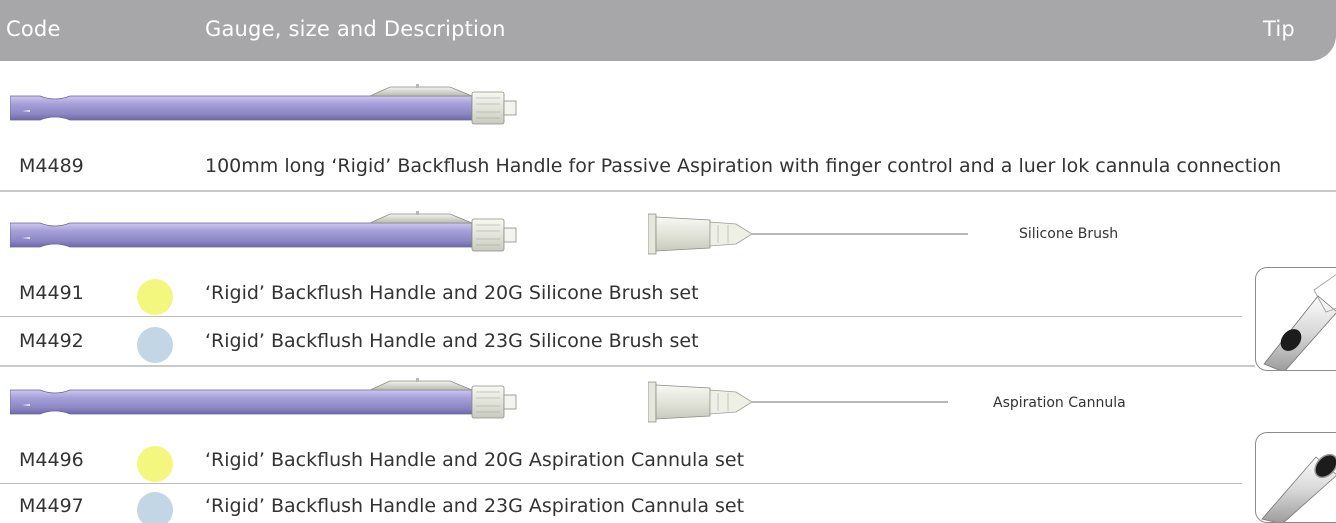 The image size is (1336, 523). What do you see at coordinates (51, 293) in the screenshot?
I see `product-code: M4491` at bounding box center [51, 293].